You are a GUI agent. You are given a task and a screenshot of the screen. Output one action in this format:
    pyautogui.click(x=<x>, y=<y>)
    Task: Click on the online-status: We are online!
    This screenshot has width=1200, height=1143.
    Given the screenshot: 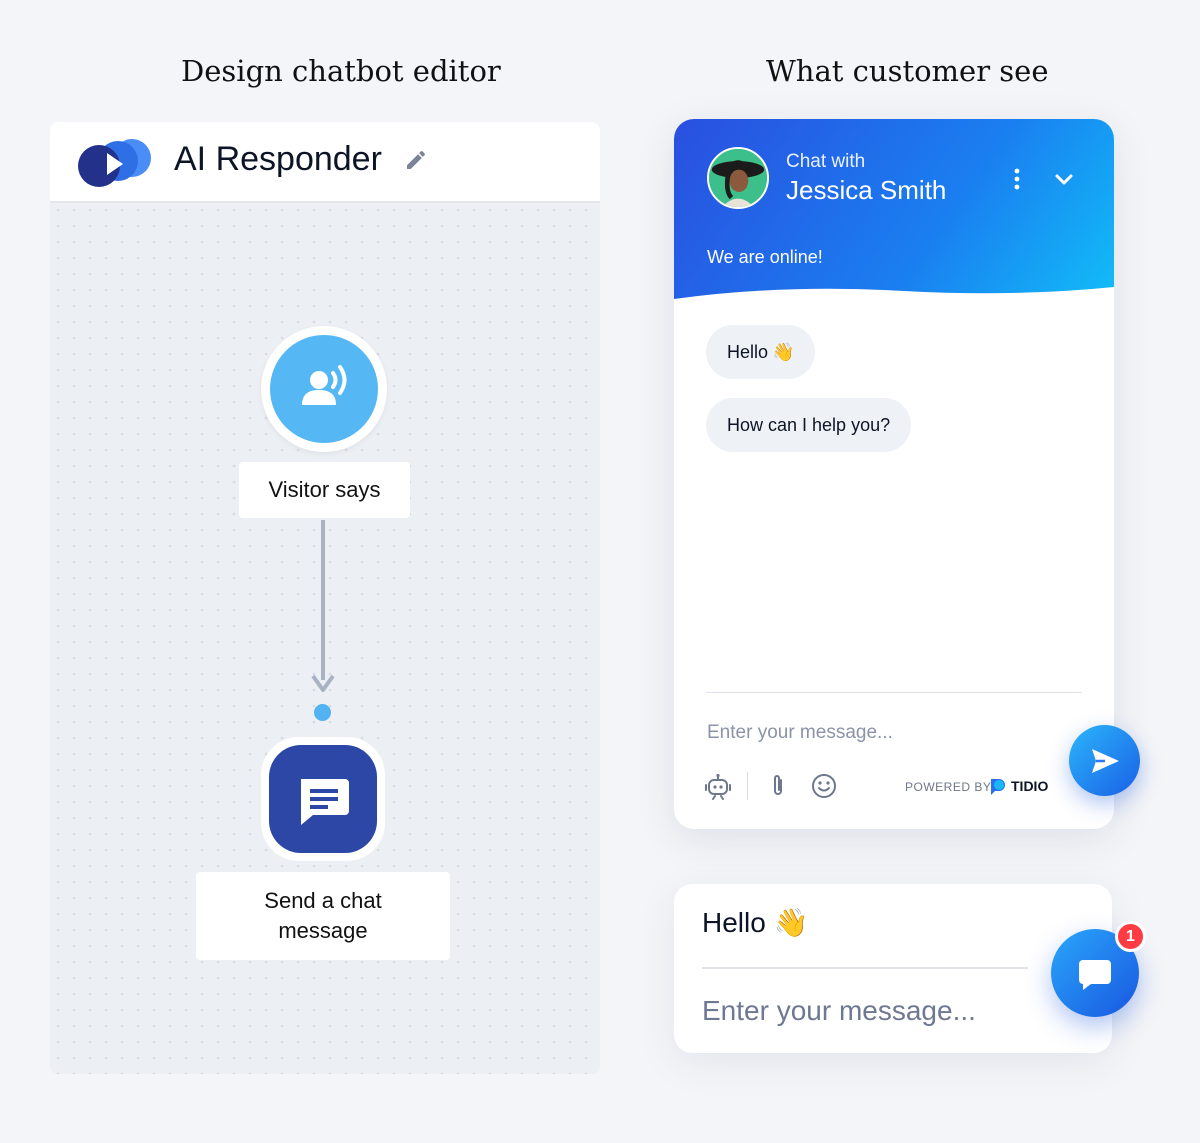 What is the action you would take?
    pyautogui.click(x=765, y=257)
    